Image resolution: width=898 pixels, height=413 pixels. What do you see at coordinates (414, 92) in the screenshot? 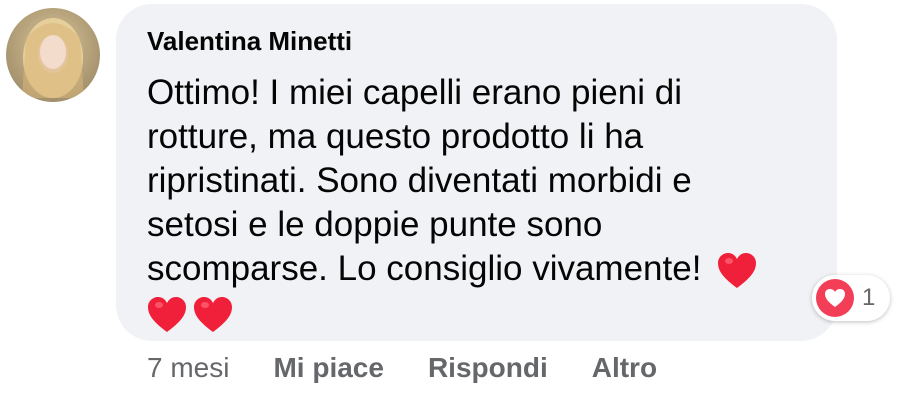
I see `comment-line: Ottimo! I miei capelli erano pieni di` at bounding box center [414, 92].